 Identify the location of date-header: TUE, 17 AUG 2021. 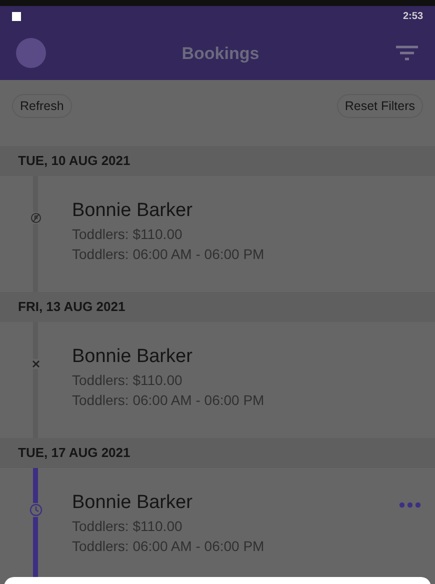
(217, 453).